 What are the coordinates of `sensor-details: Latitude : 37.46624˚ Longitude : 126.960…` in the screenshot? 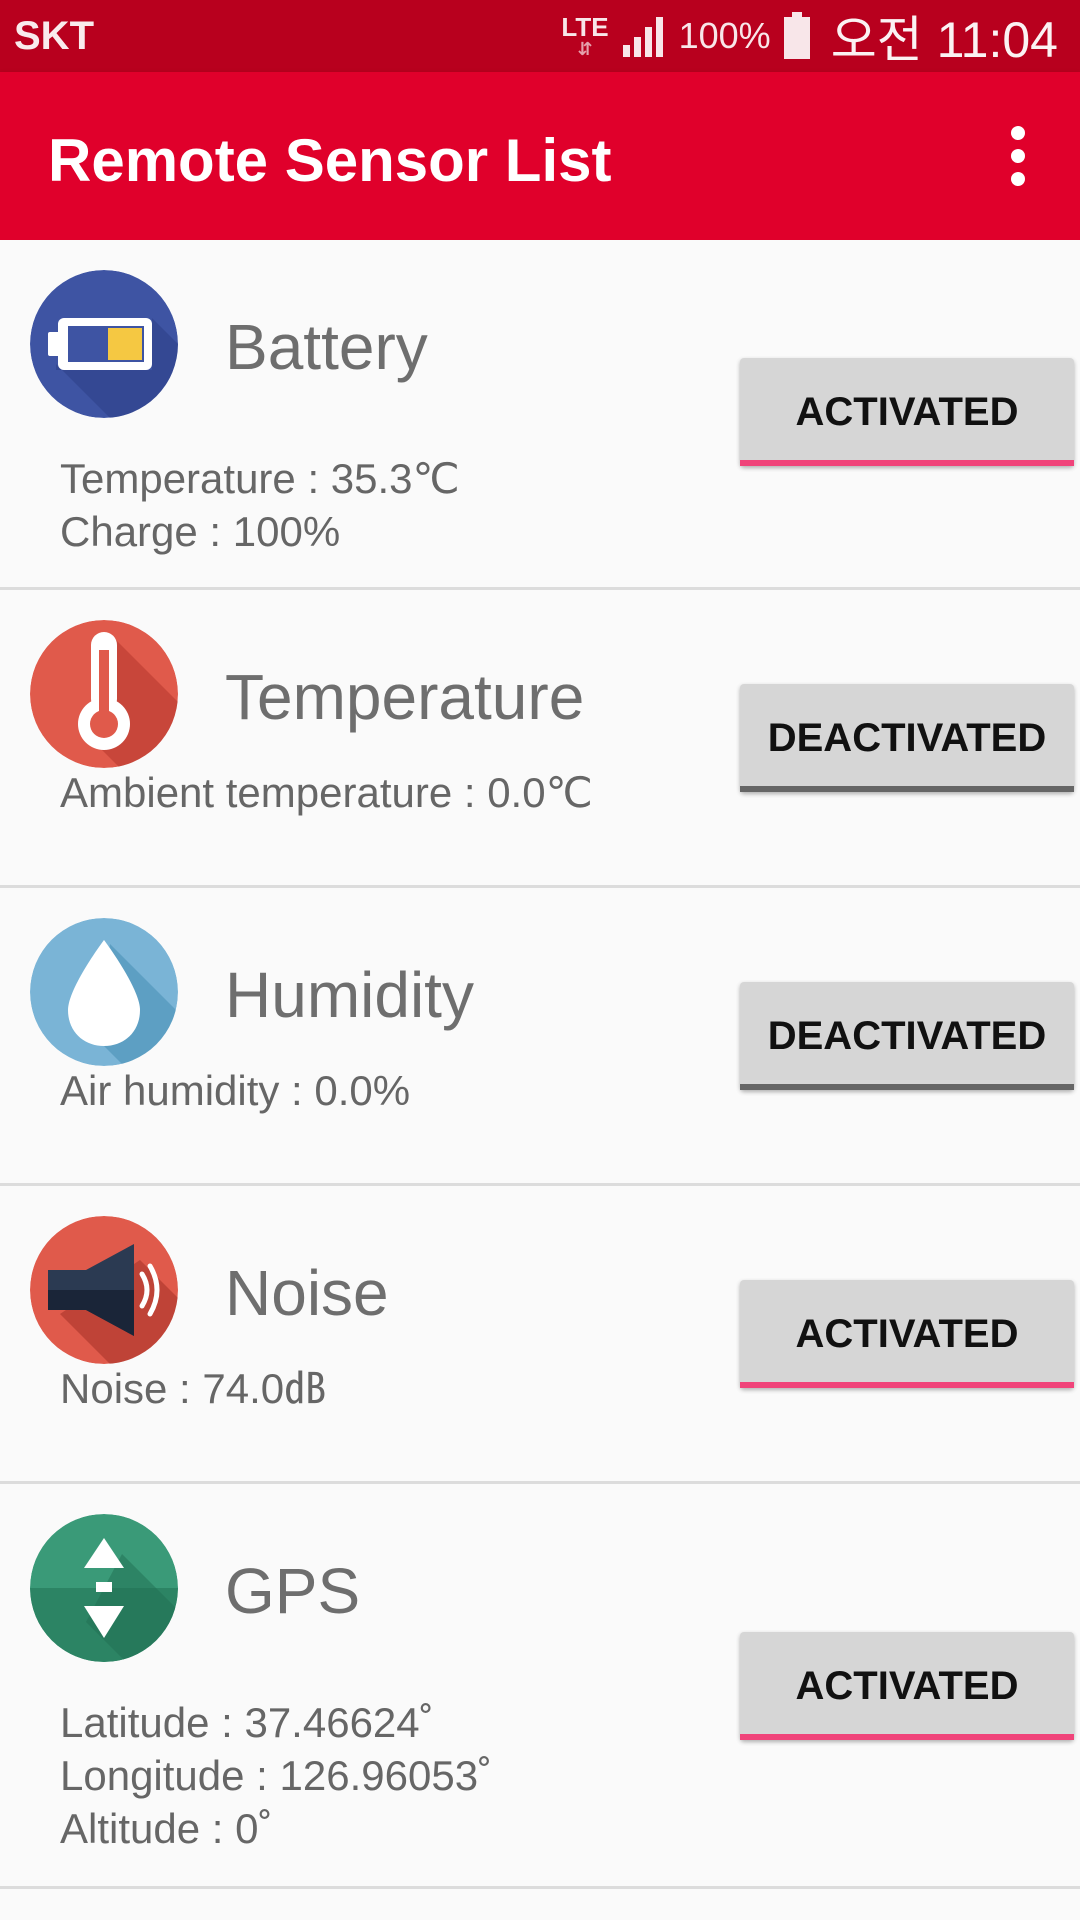 It's located at (276, 1775).